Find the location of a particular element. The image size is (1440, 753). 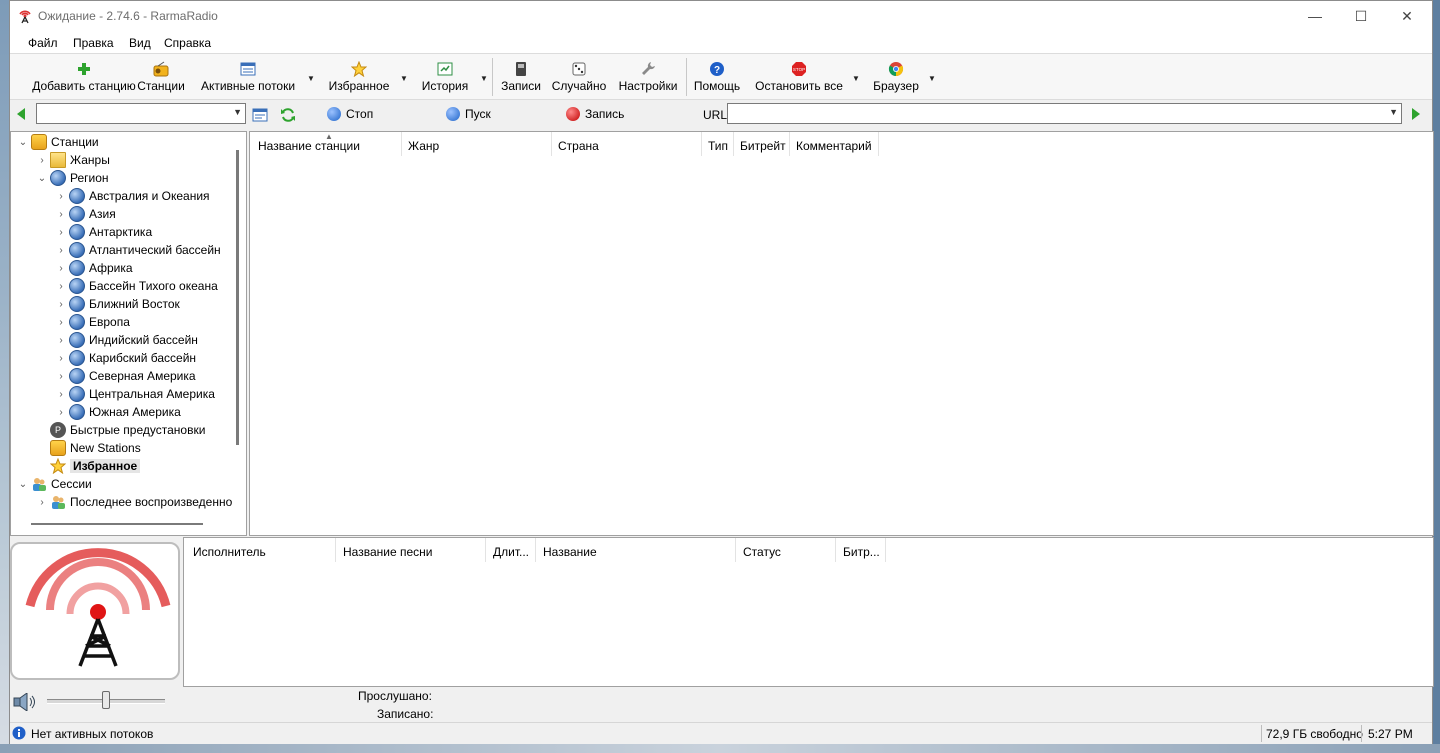

recordings-button: Записи is located at coordinates (521, 78).